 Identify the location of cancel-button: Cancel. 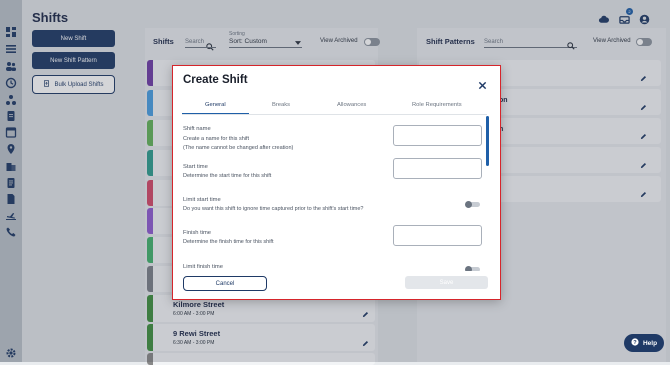
(225, 283).